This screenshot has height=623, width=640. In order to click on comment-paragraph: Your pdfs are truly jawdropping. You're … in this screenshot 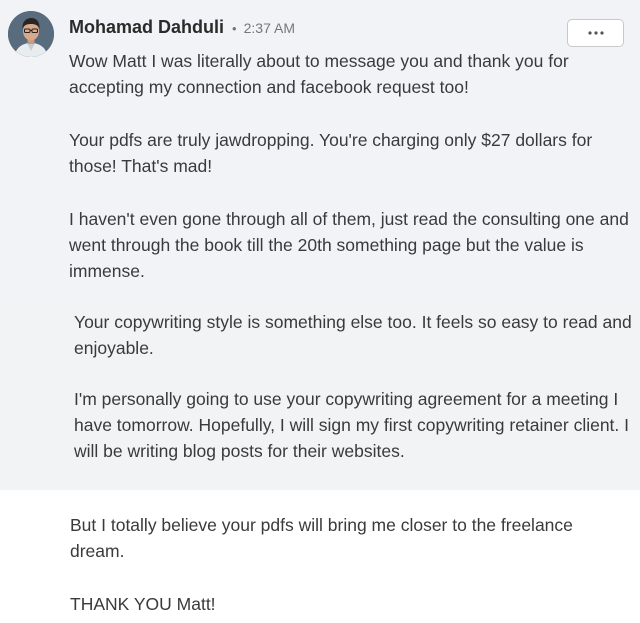, I will do `click(331, 153)`.